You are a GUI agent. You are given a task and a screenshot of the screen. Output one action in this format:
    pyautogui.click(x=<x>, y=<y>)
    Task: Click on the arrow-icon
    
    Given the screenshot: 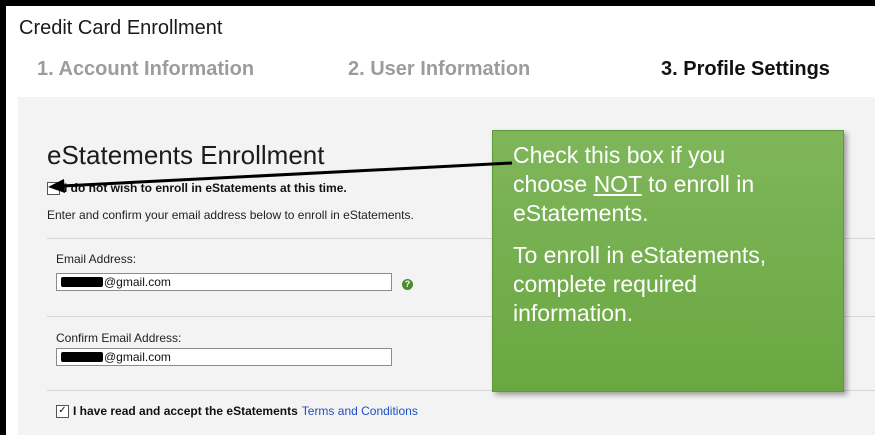 What is the action you would take?
    pyautogui.click(x=280, y=177)
    